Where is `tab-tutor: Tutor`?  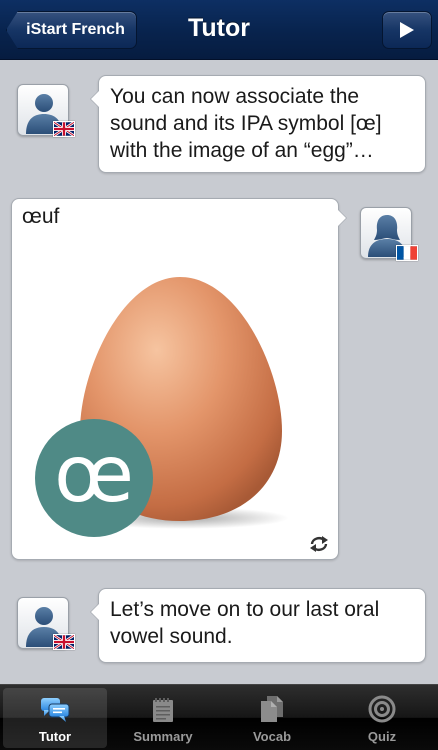 tab-tutor: Tutor is located at coordinates (55, 718).